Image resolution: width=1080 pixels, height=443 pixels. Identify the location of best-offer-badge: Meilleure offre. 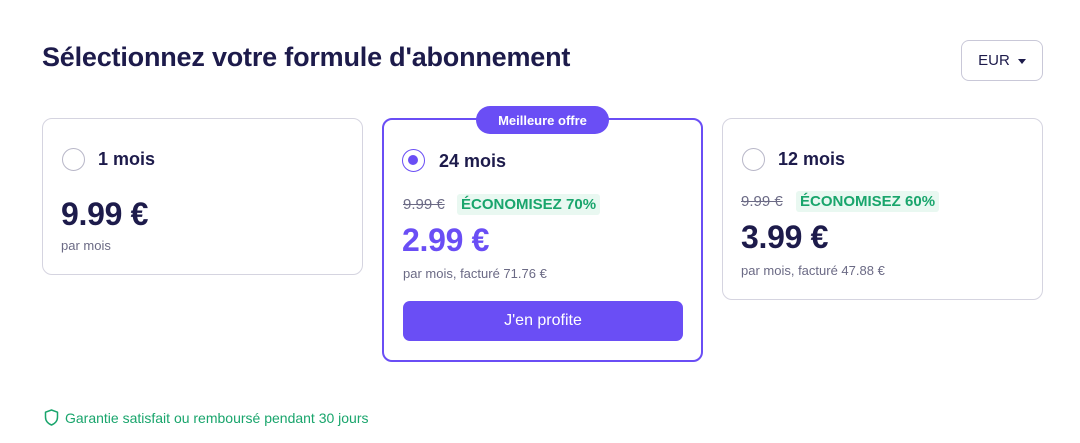
(542, 120).